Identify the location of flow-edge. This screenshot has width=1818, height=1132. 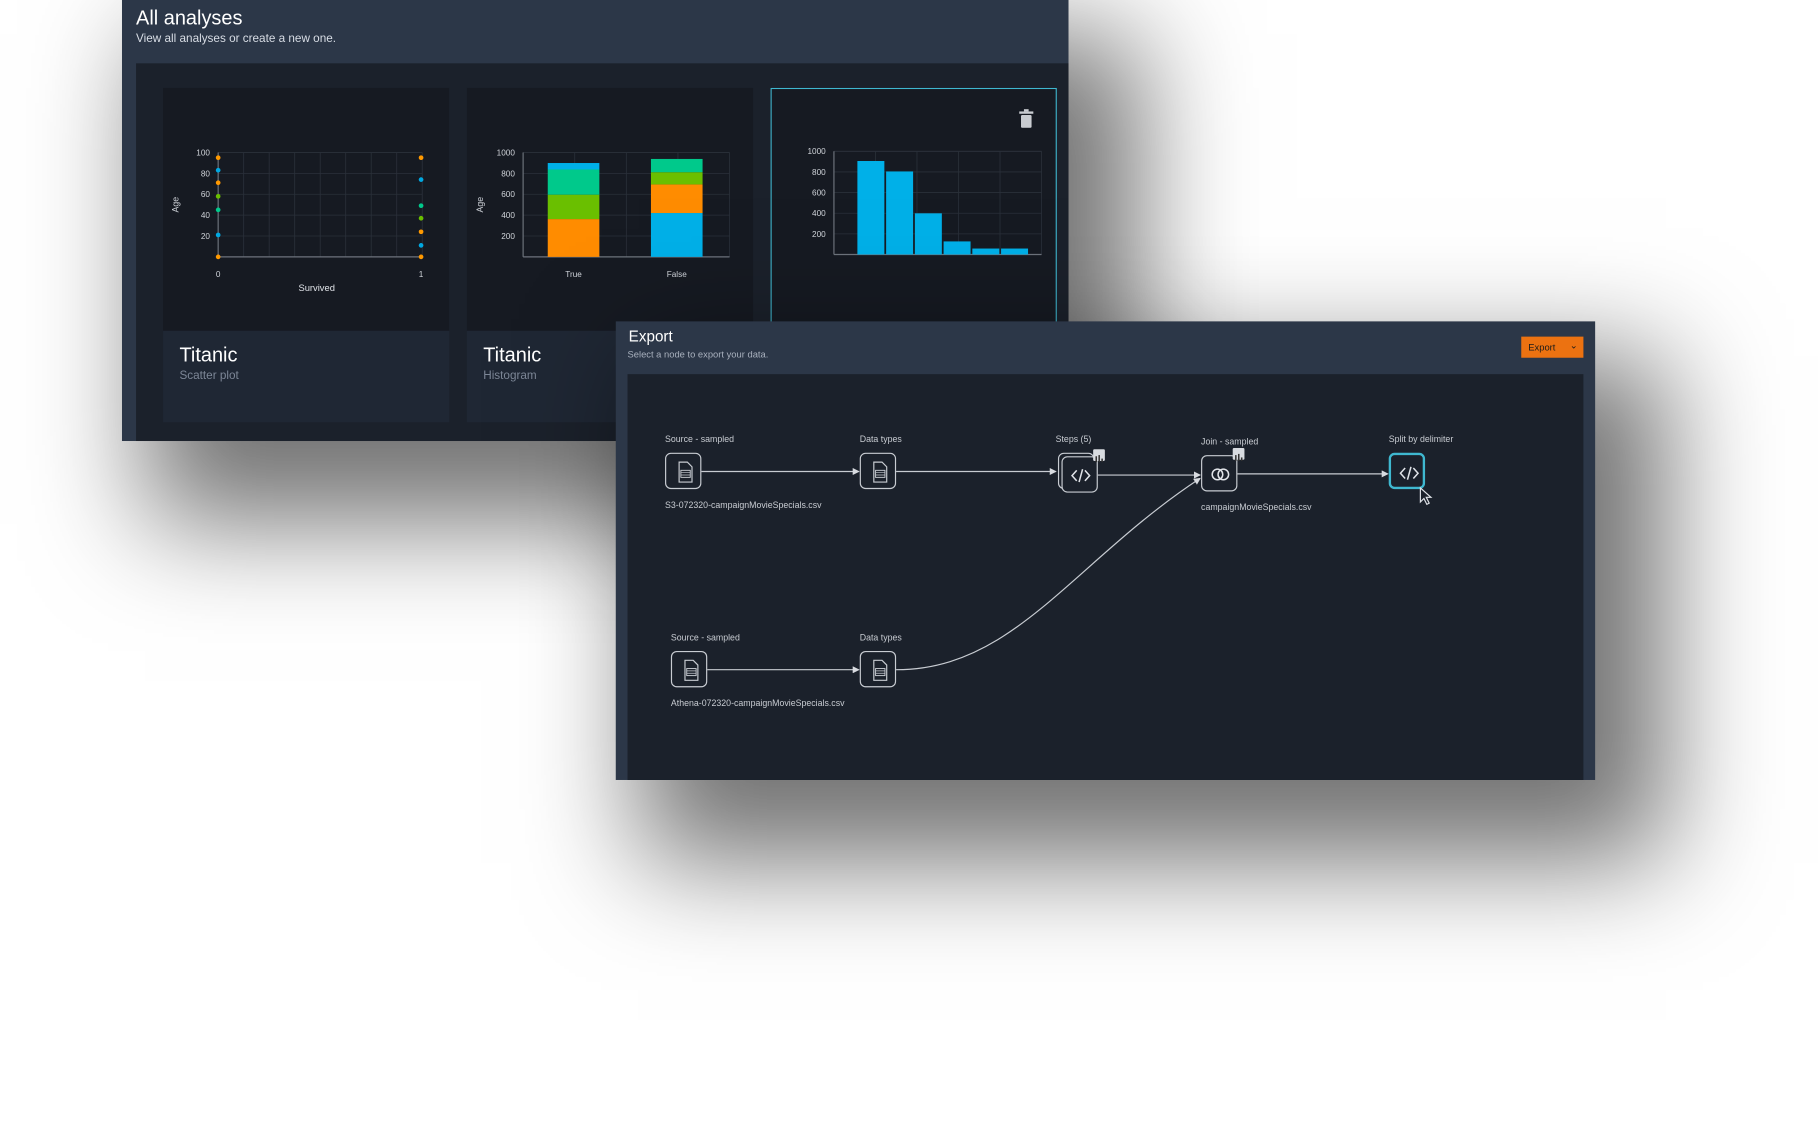
(1048, 574).